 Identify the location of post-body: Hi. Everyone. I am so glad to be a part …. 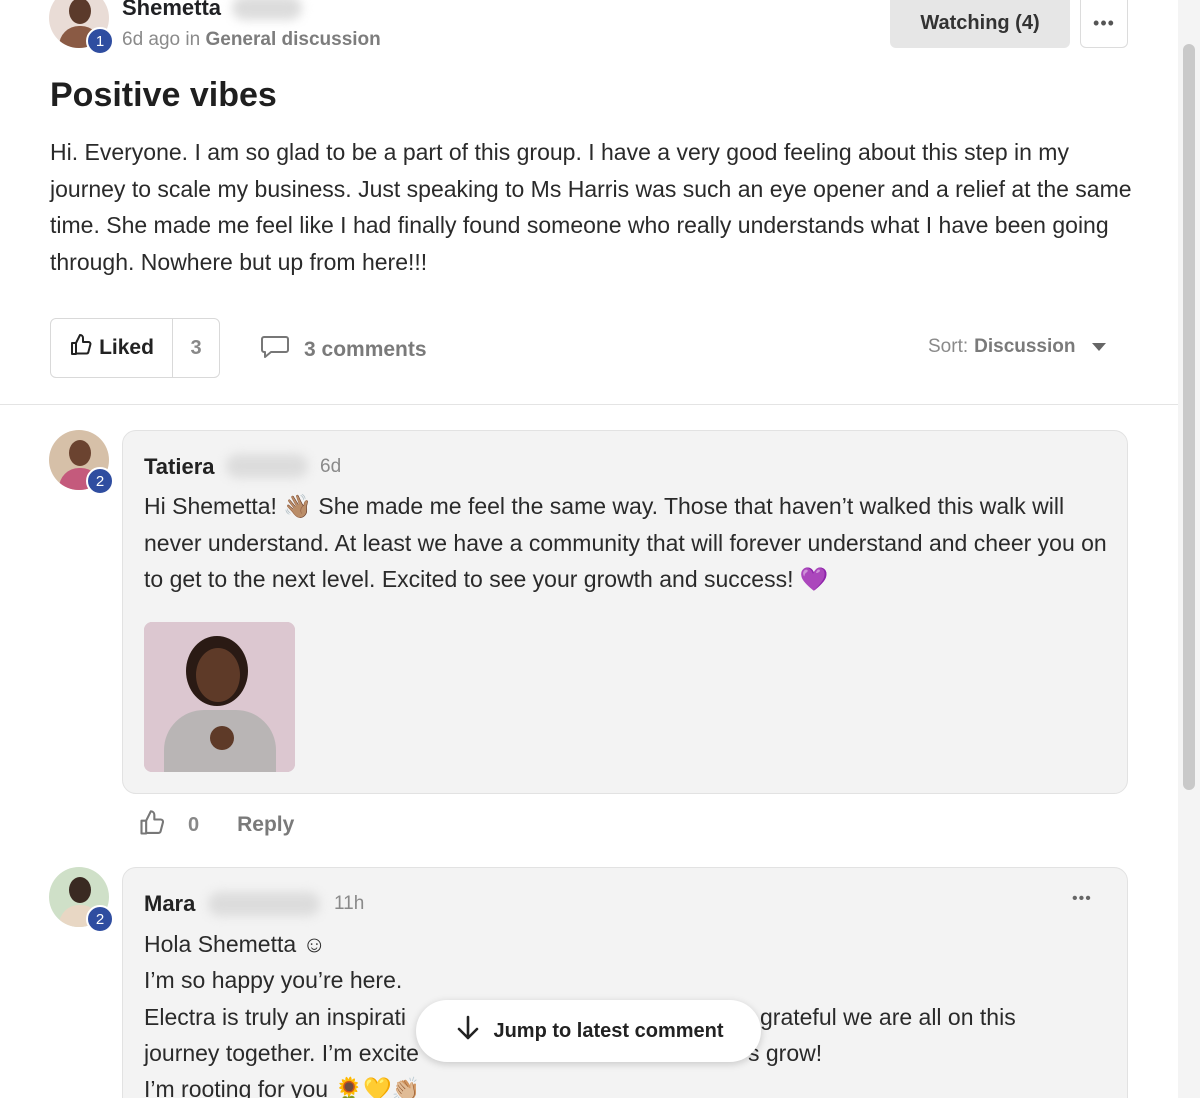
(591, 207).